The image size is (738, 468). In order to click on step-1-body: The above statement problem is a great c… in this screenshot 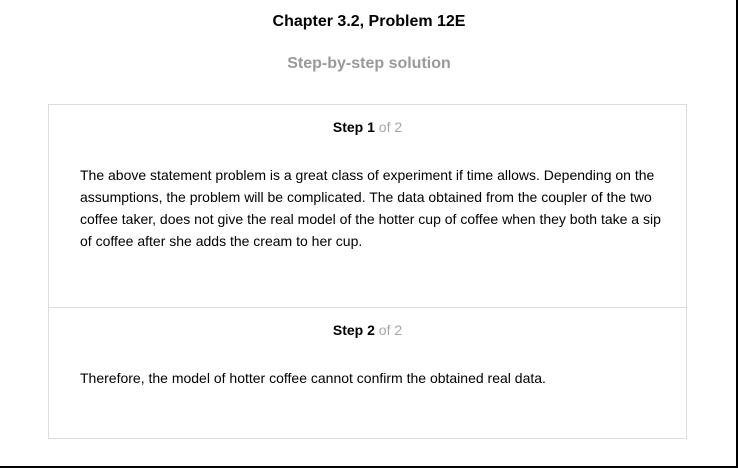, I will do `click(370, 208)`.